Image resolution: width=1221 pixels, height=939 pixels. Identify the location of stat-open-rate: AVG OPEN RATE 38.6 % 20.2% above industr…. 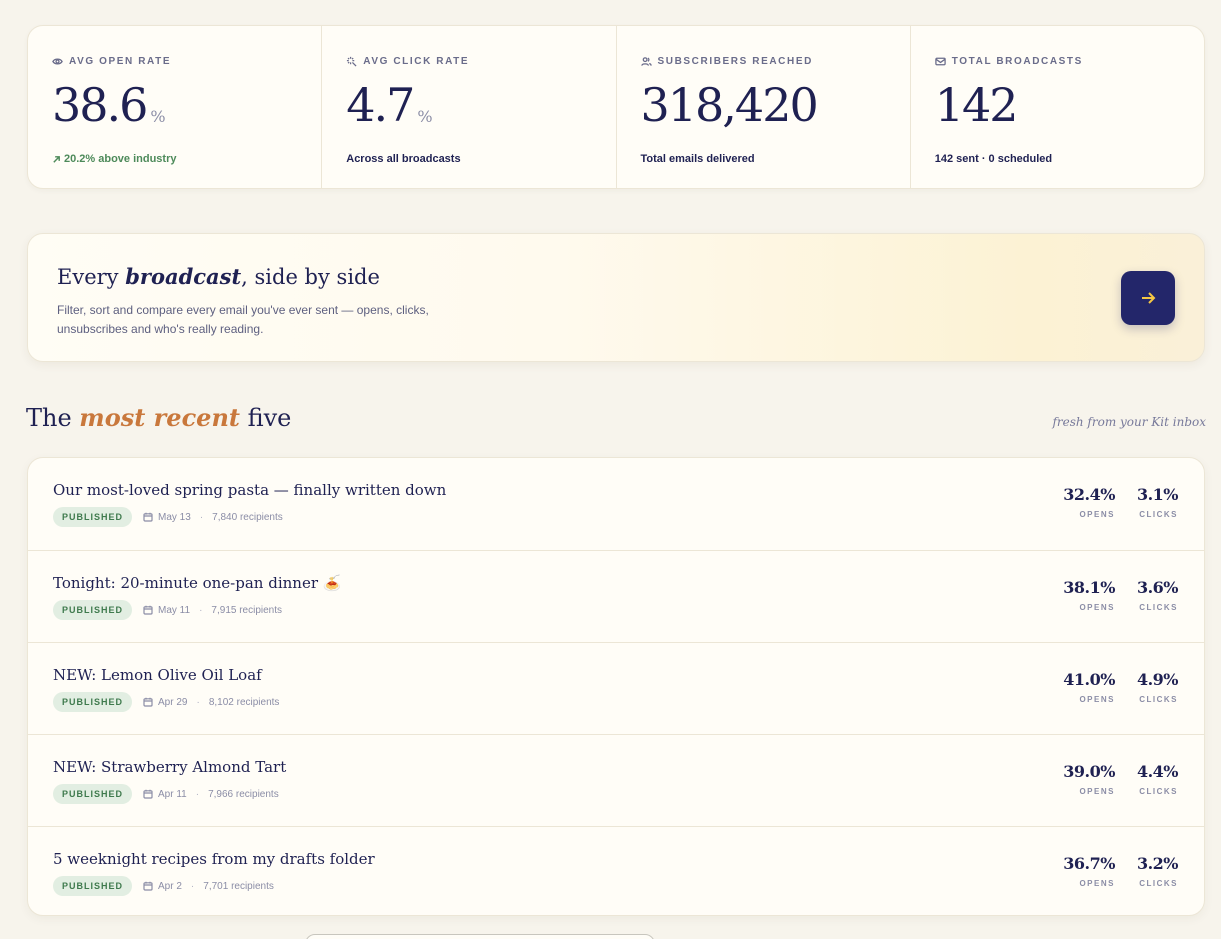
(174, 107).